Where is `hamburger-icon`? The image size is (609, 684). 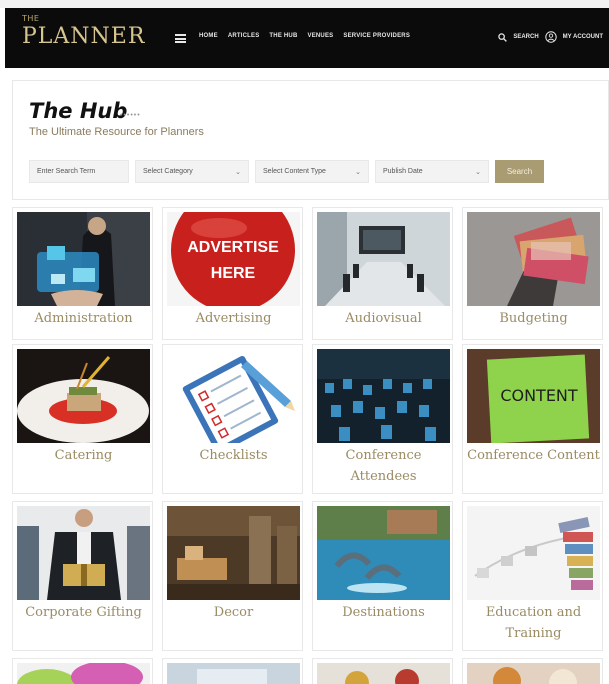
hamburger-icon is located at coordinates (180, 38).